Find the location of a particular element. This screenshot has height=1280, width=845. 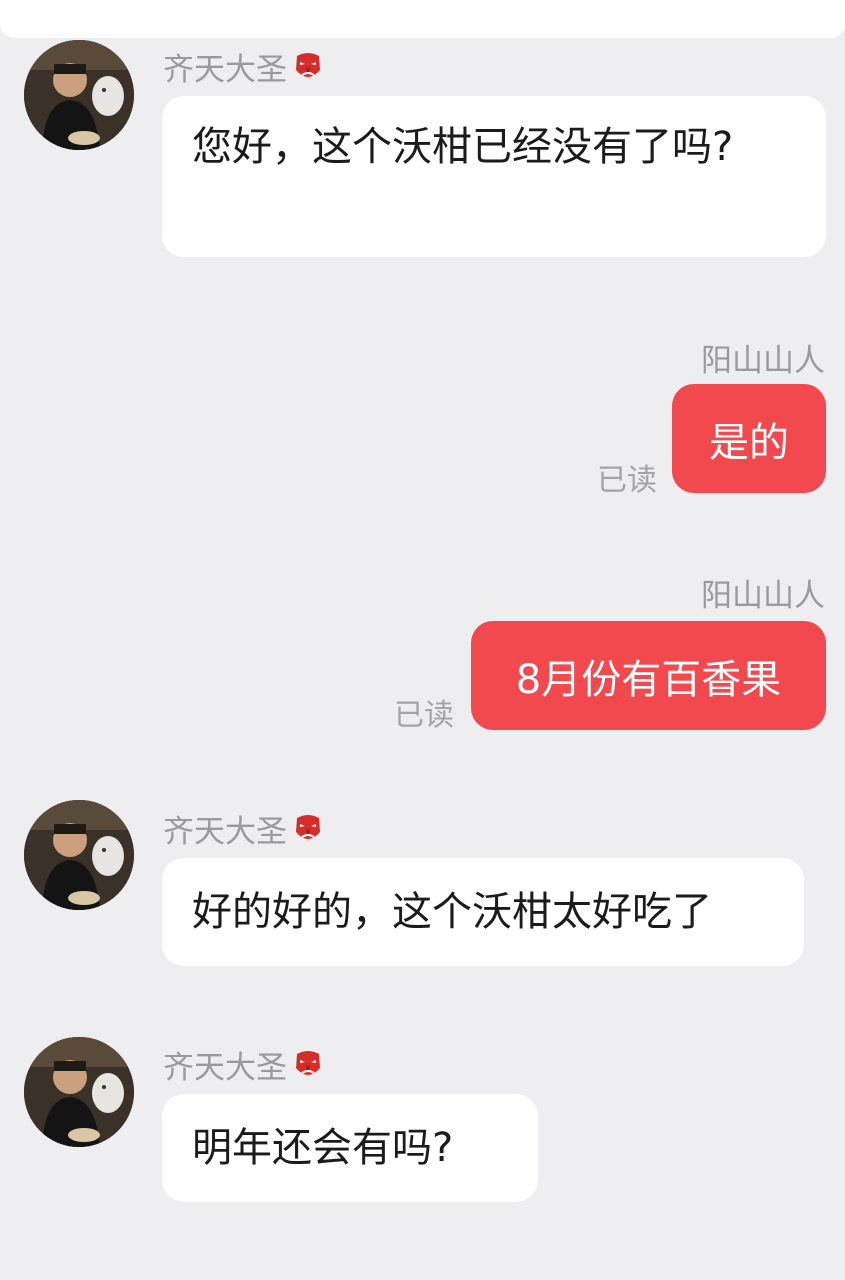

message-text: 好的好的，这个沃柑太好吃了 is located at coordinates (452, 912).